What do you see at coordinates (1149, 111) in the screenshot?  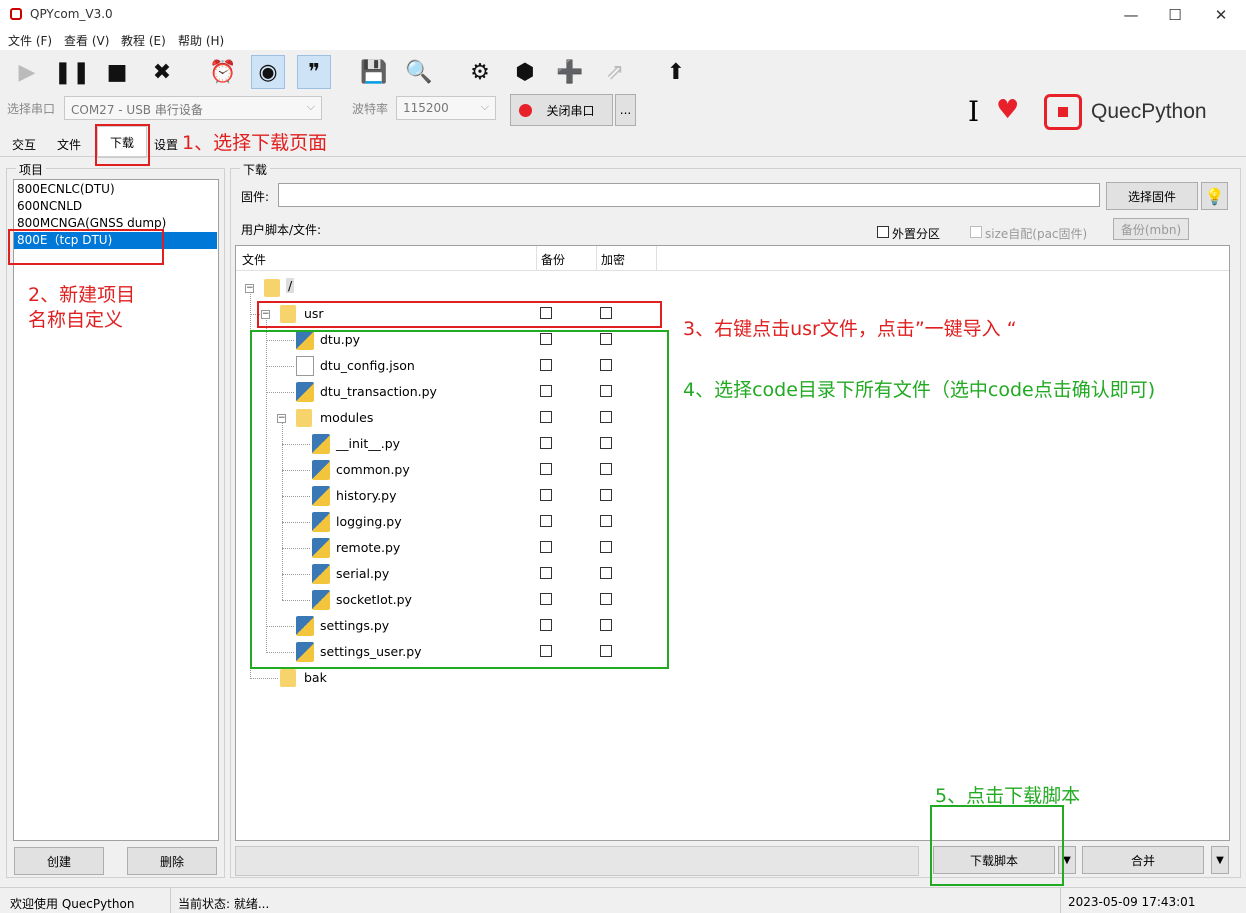 I see `brand-name: QuecPython` at bounding box center [1149, 111].